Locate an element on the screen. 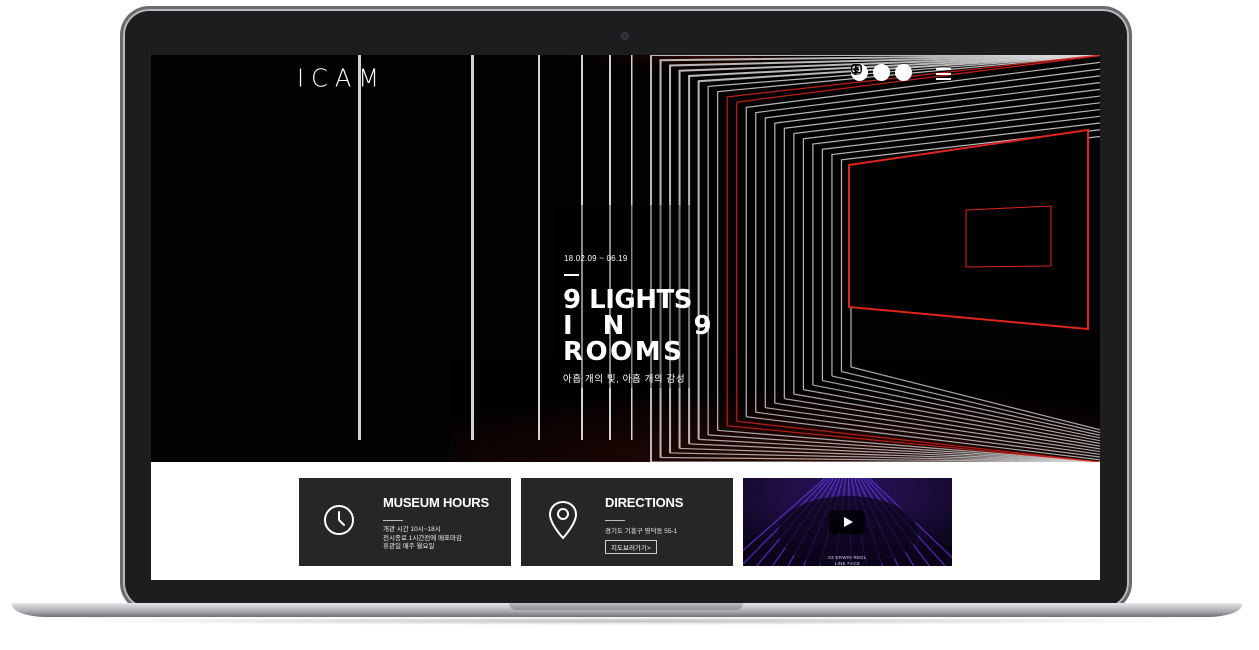  hours-line: 전시종료 1시간전에 매표마감 is located at coordinates (422, 538).